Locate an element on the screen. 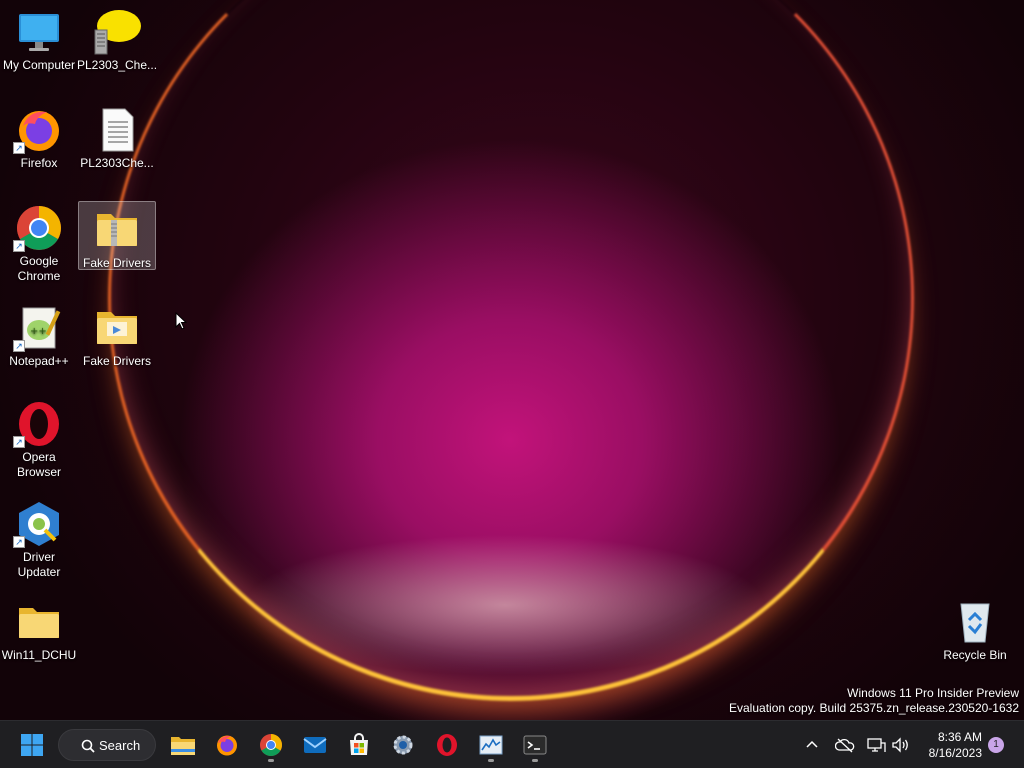 This screenshot has width=1024, height=768. network-icon is located at coordinates (876, 745).